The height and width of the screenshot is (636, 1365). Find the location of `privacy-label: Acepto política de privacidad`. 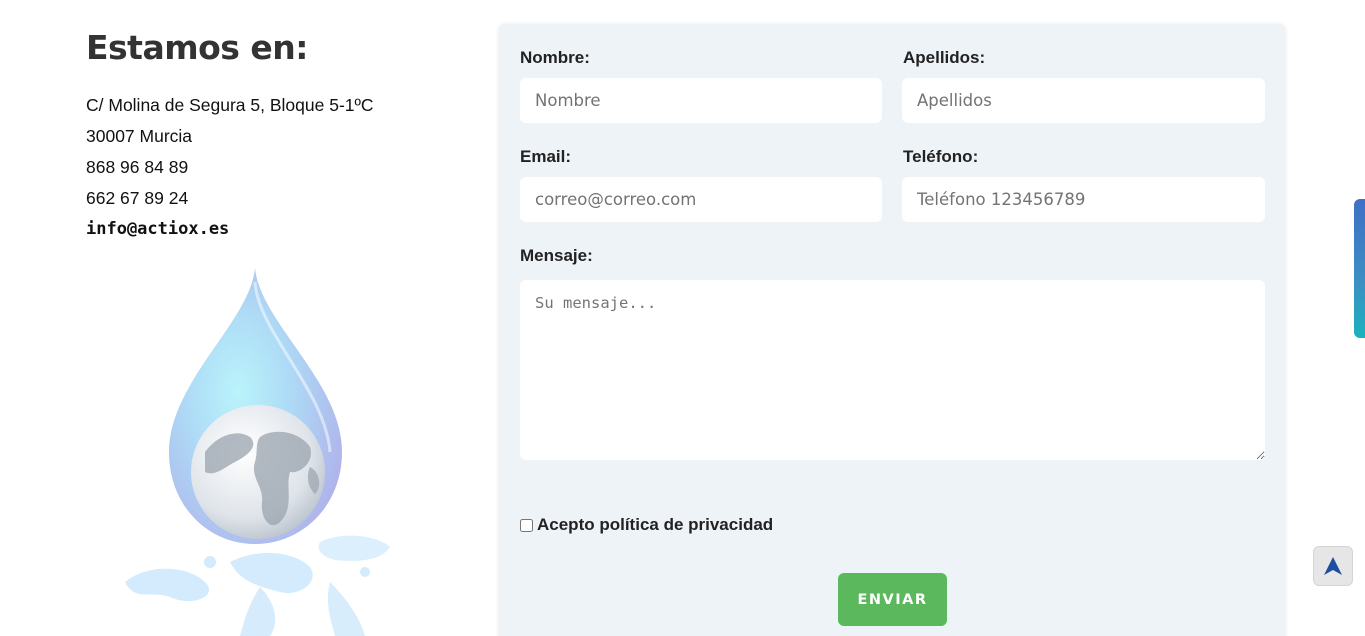

privacy-label: Acepto política de privacidad is located at coordinates (655, 524).